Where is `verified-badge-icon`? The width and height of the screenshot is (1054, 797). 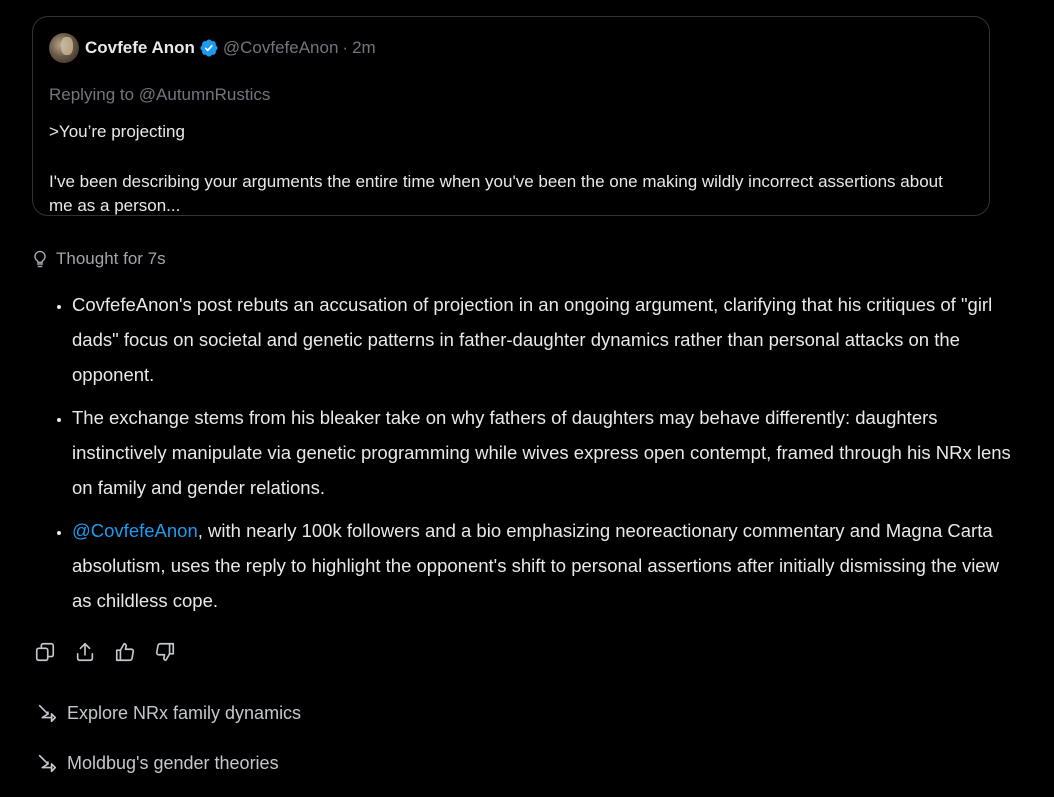
verified-badge-icon is located at coordinates (209, 48).